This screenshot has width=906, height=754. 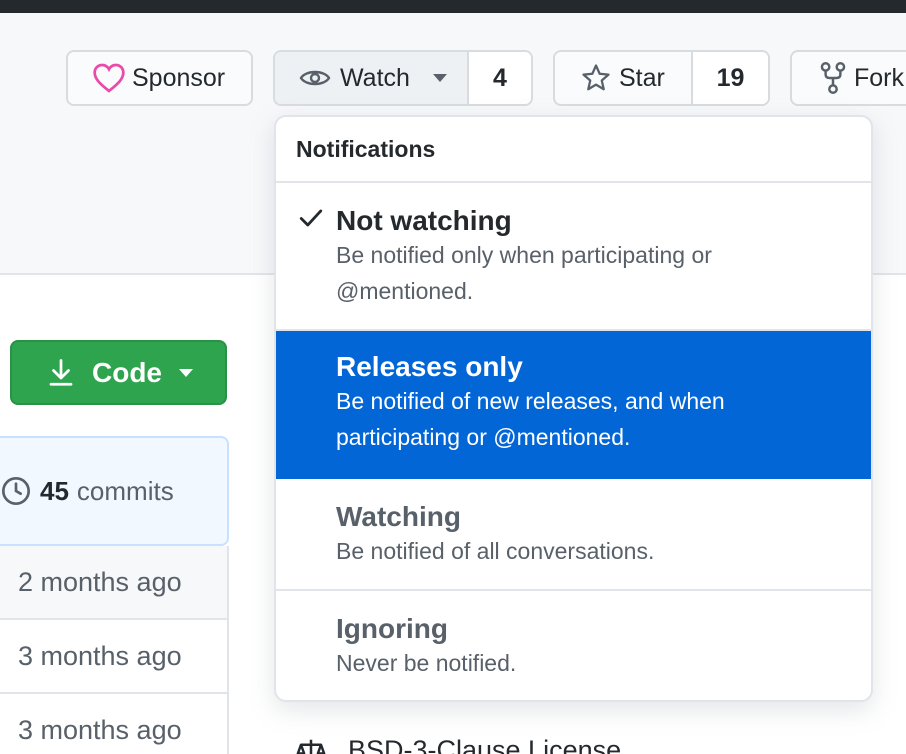 I want to click on watch-button: Watch, so click(x=371, y=78).